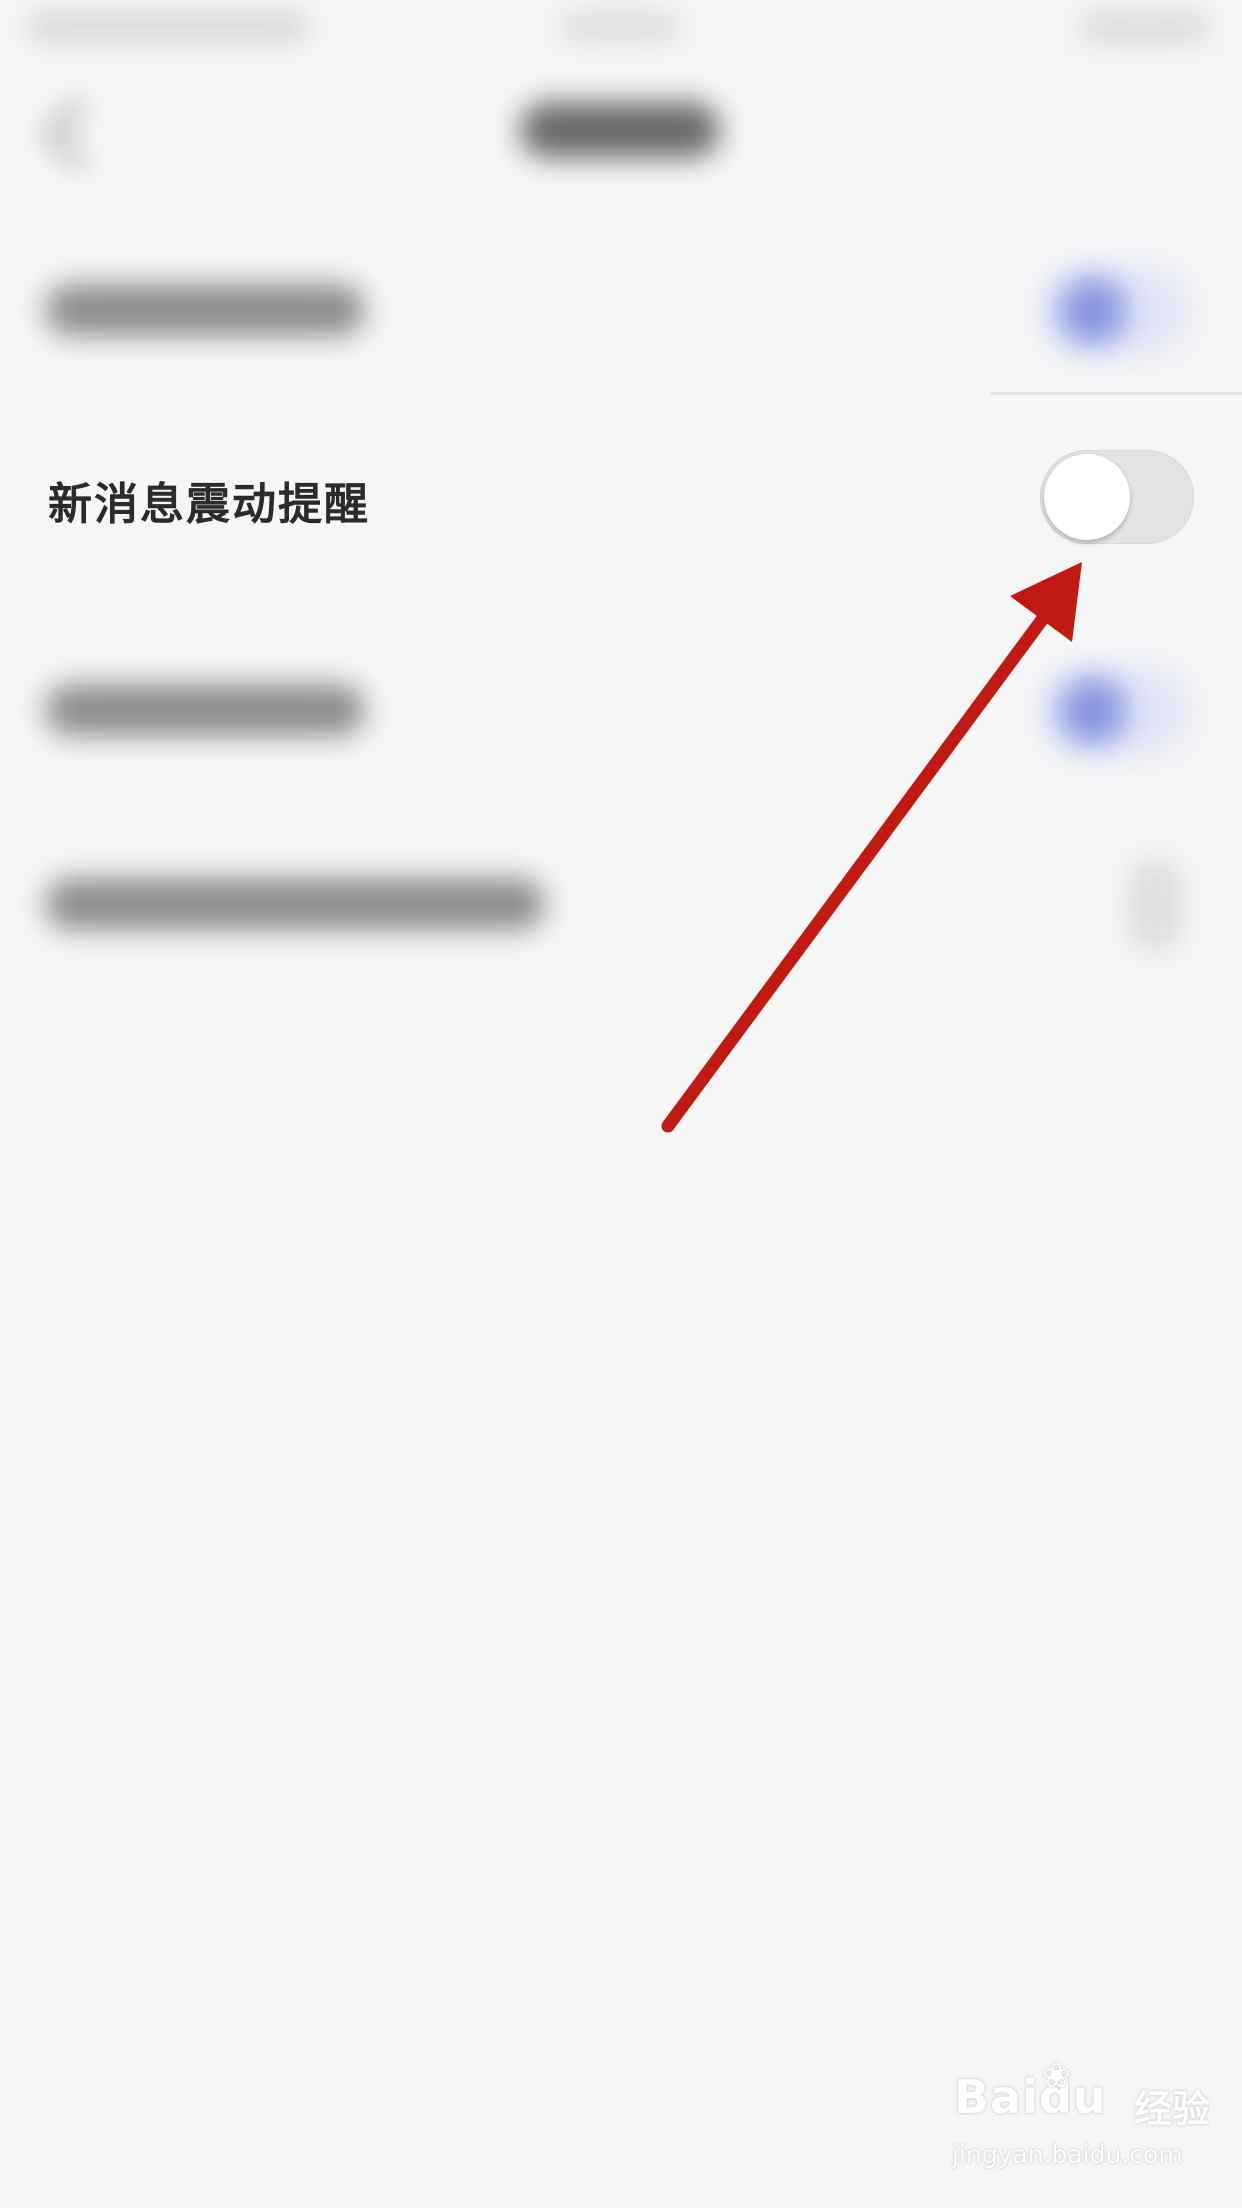 The height and width of the screenshot is (2208, 1242). What do you see at coordinates (1067, 2154) in the screenshot?
I see `watermark-url: jingyan.baidu.com` at bounding box center [1067, 2154].